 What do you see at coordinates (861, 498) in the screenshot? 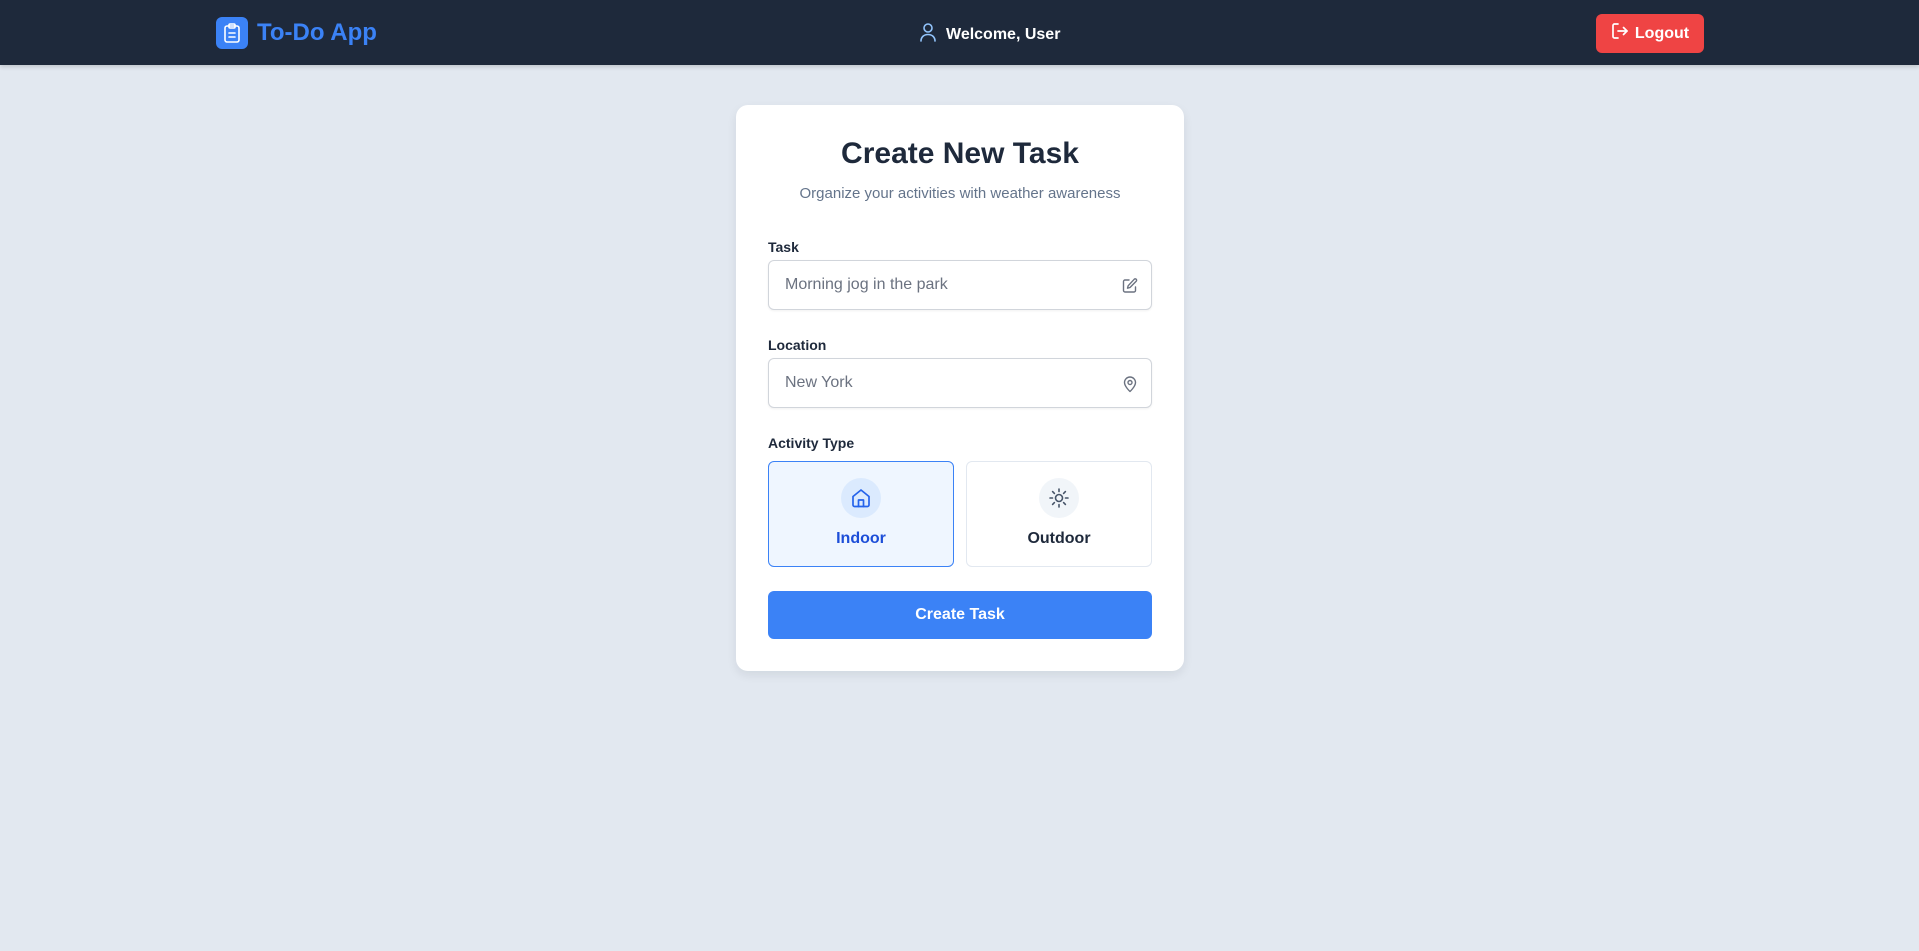
I see `home-icon` at bounding box center [861, 498].